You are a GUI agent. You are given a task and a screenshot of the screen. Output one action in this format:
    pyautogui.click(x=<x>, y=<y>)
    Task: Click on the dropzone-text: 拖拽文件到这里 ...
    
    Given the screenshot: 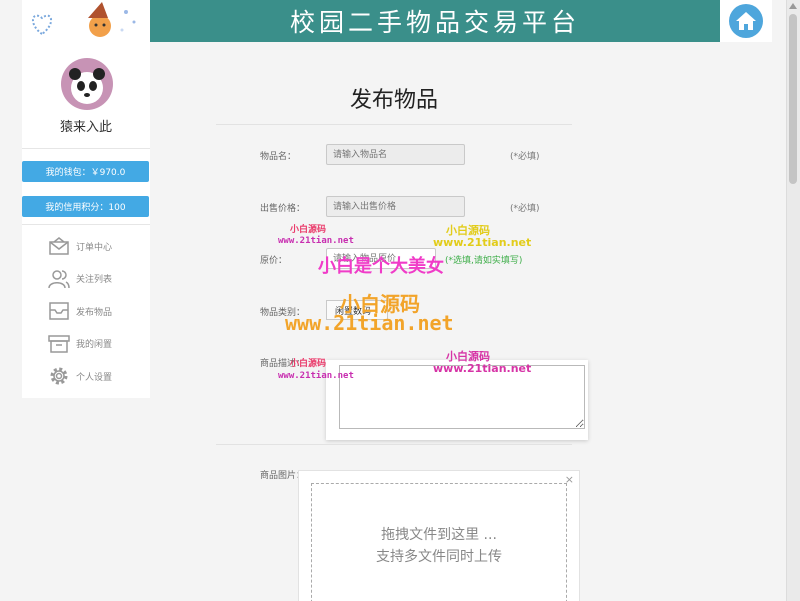 What is the action you would take?
    pyautogui.click(x=439, y=534)
    